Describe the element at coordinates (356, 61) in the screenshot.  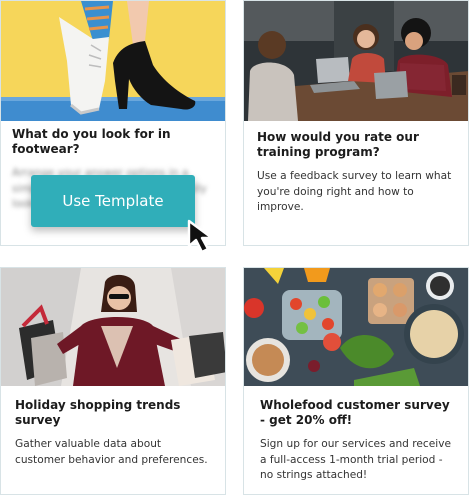
I see `team-meeting-photo` at that location.